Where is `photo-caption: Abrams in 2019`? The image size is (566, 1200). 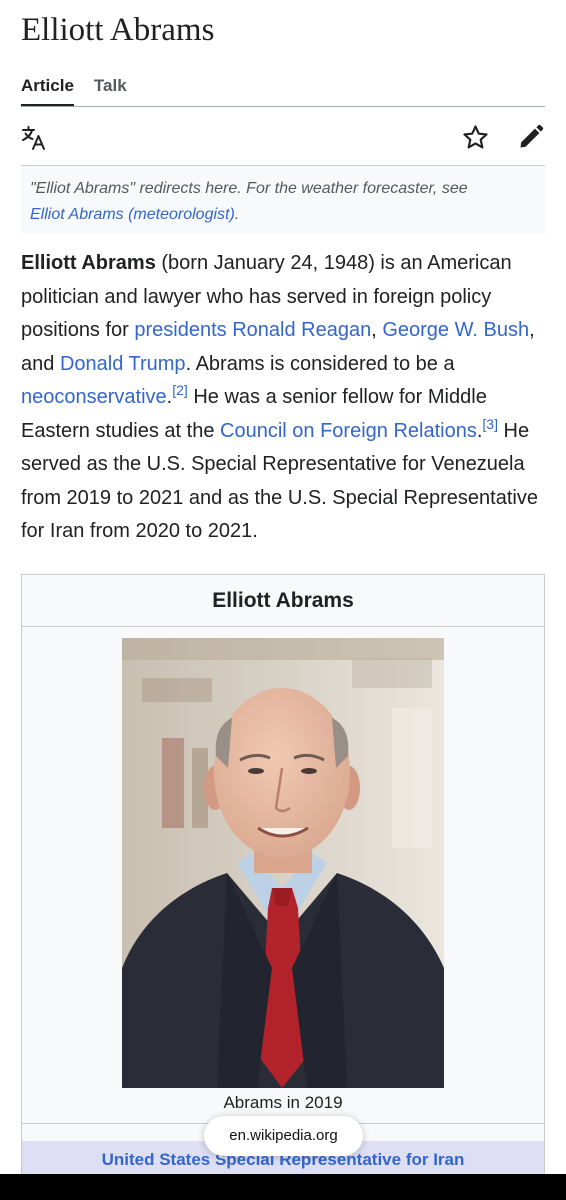 photo-caption: Abrams in 2019 is located at coordinates (283, 1102).